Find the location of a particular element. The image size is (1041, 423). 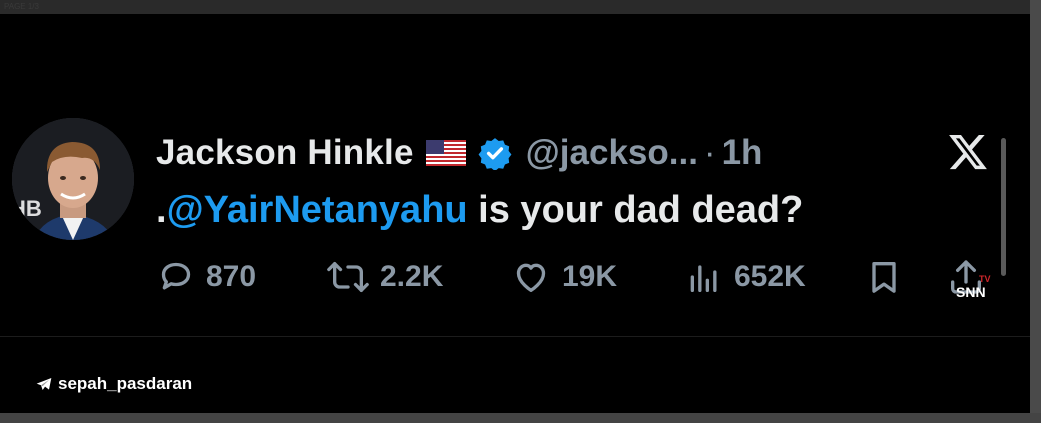

tweet-text: .@YairNetanyahu is your dad dead? is located at coordinates (479, 210).